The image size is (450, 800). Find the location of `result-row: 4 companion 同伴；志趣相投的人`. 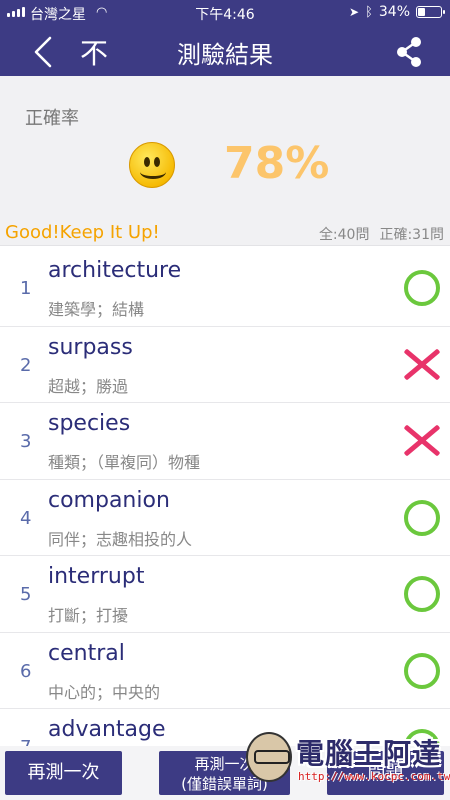

result-row: 4 companion 同伴；志趣相投的人 is located at coordinates (225, 517).